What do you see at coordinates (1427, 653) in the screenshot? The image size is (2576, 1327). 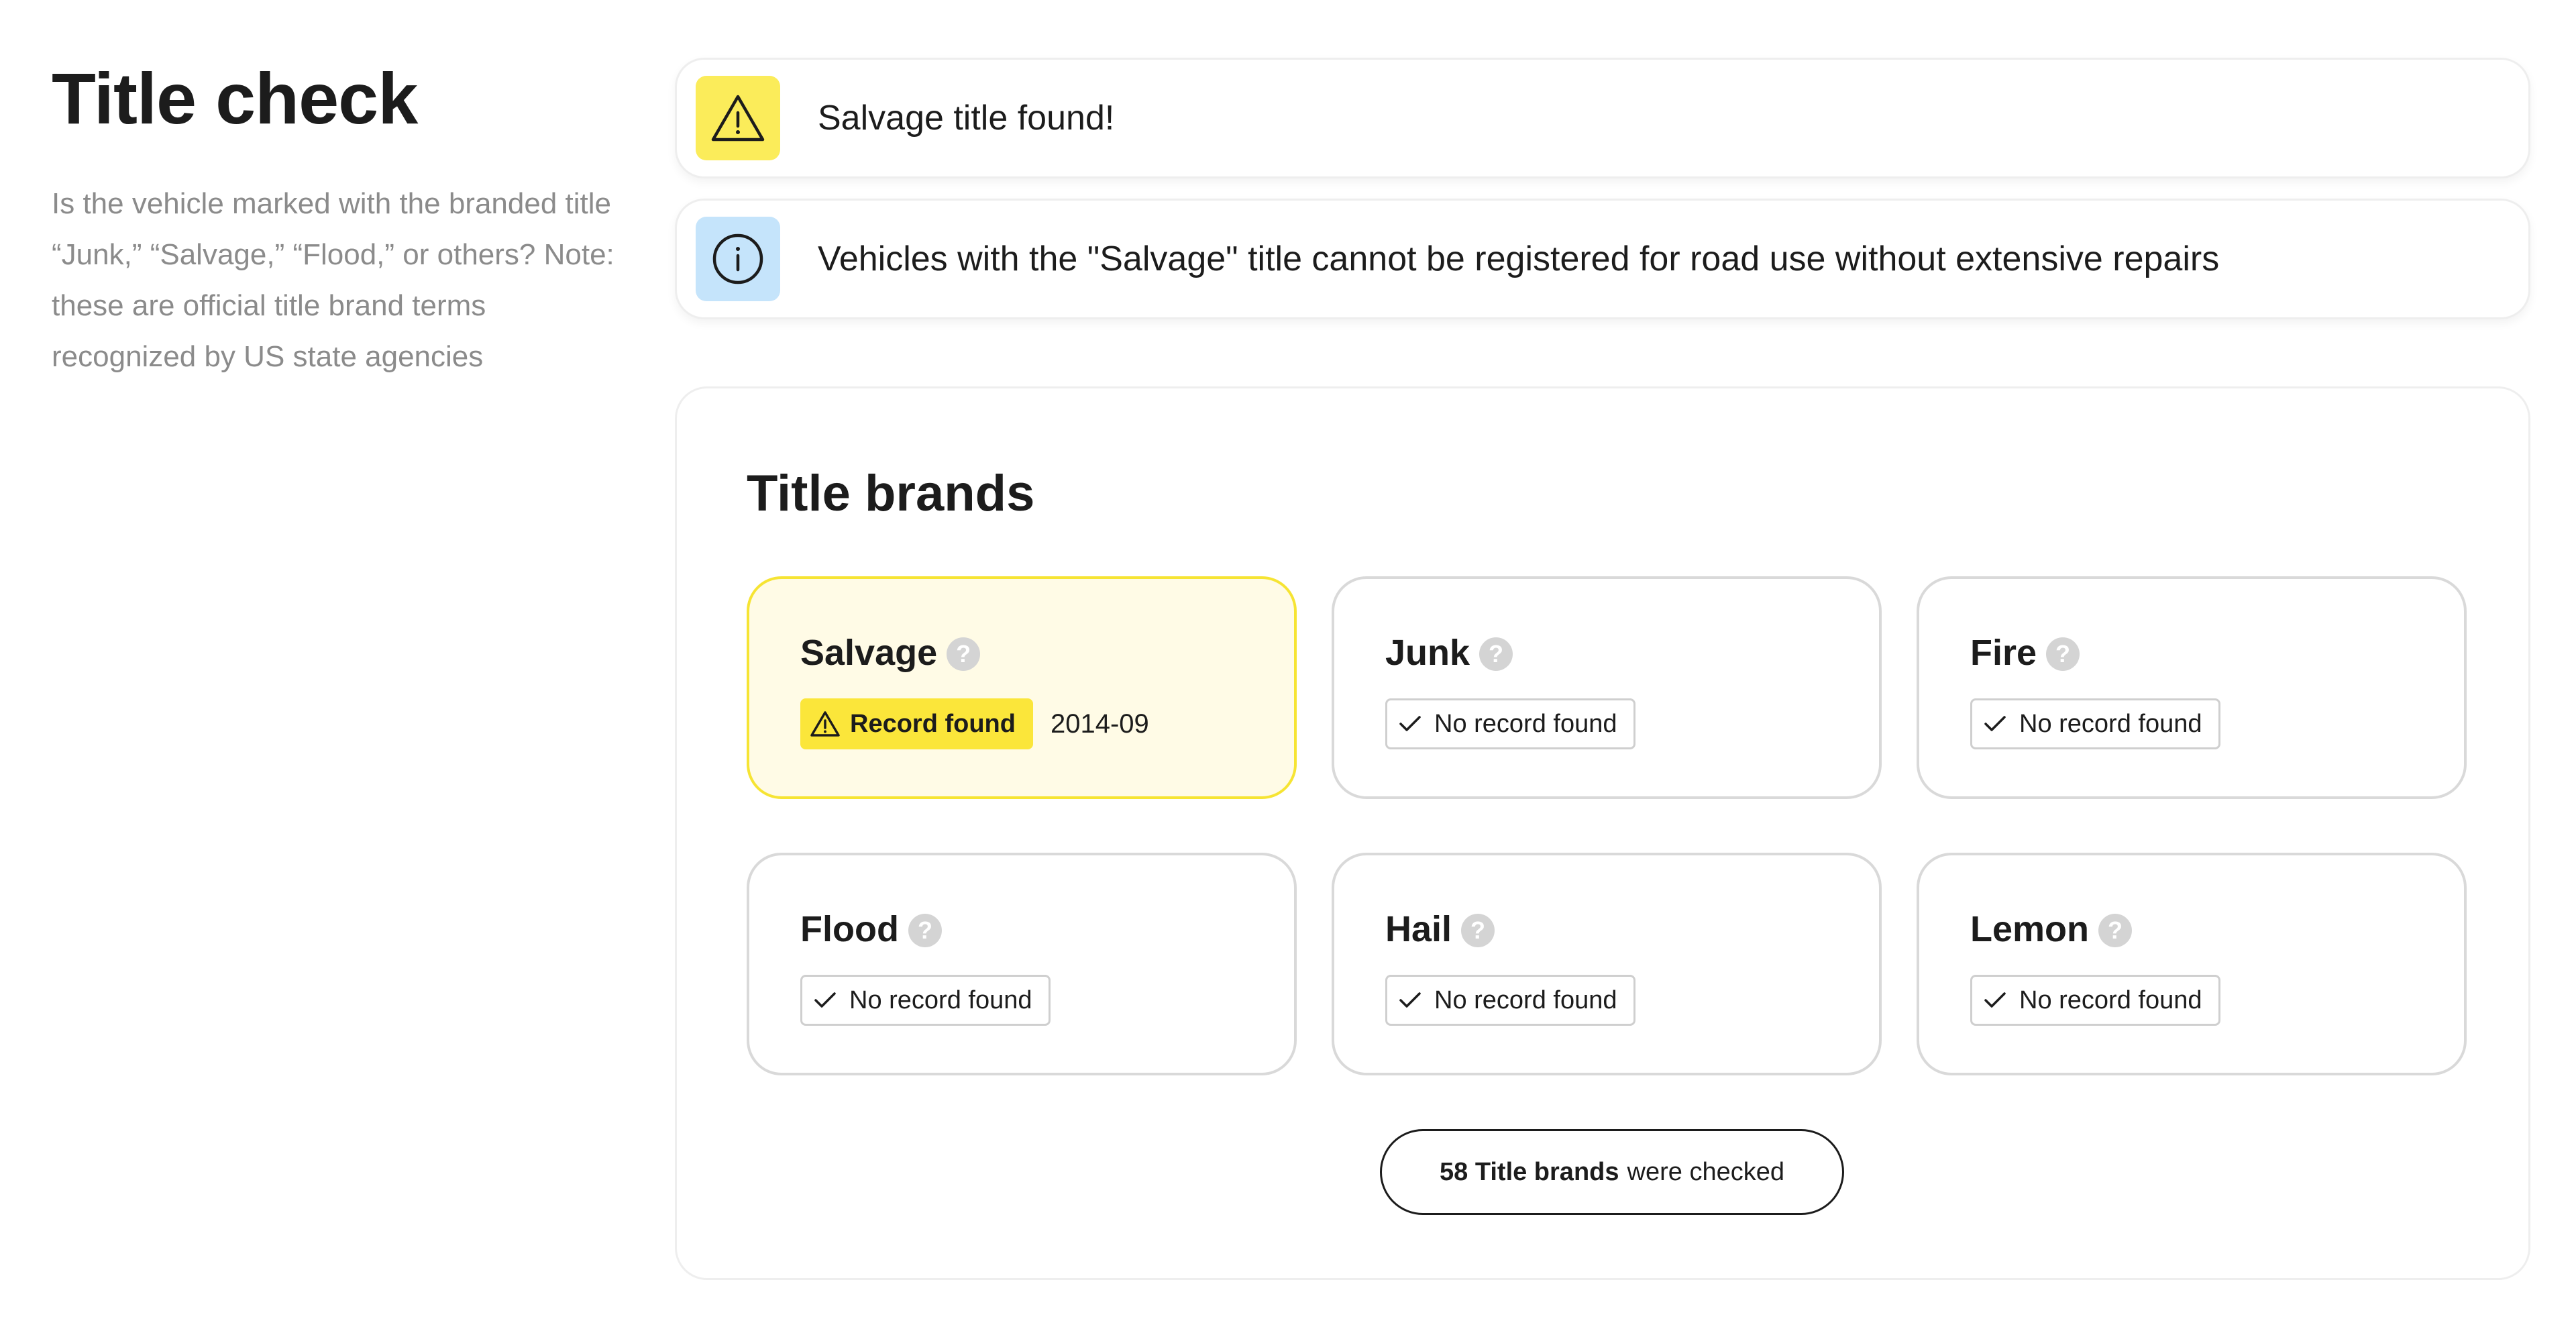 I see `brand-name: Junk` at bounding box center [1427, 653].